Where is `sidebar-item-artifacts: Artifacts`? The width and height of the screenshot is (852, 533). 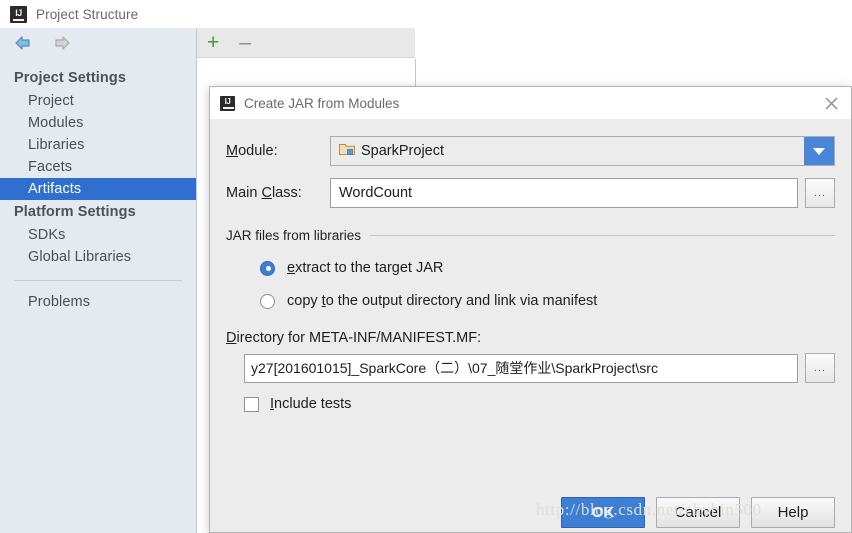 sidebar-item-artifacts: Artifacts is located at coordinates (98, 189).